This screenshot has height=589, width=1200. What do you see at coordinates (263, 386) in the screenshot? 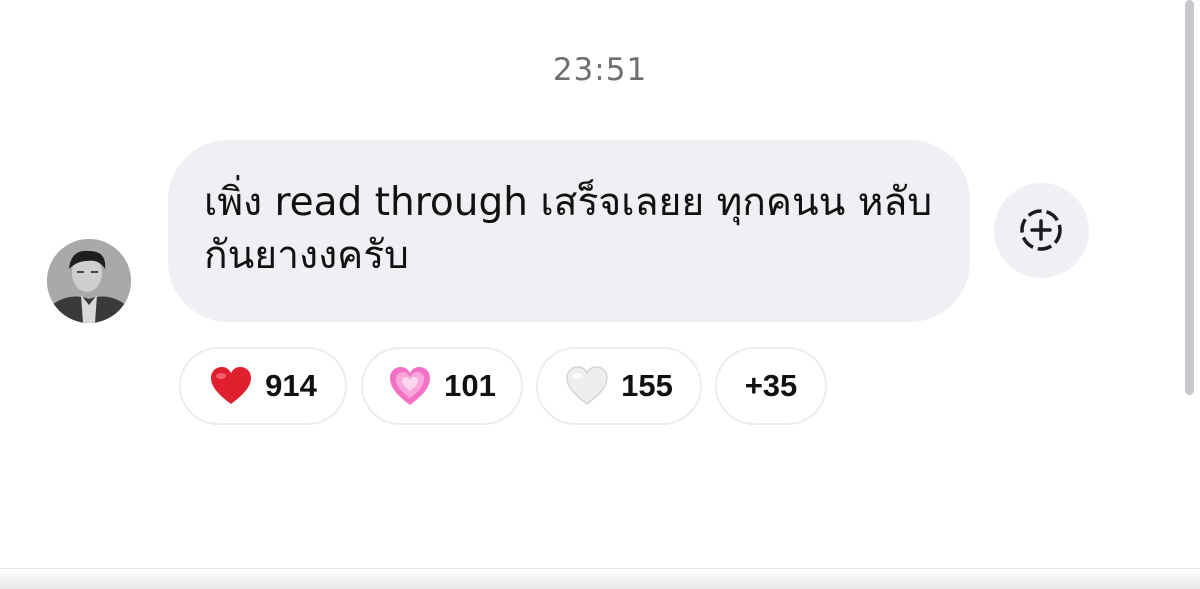
I see `reaction-red-heart: 914` at bounding box center [263, 386].